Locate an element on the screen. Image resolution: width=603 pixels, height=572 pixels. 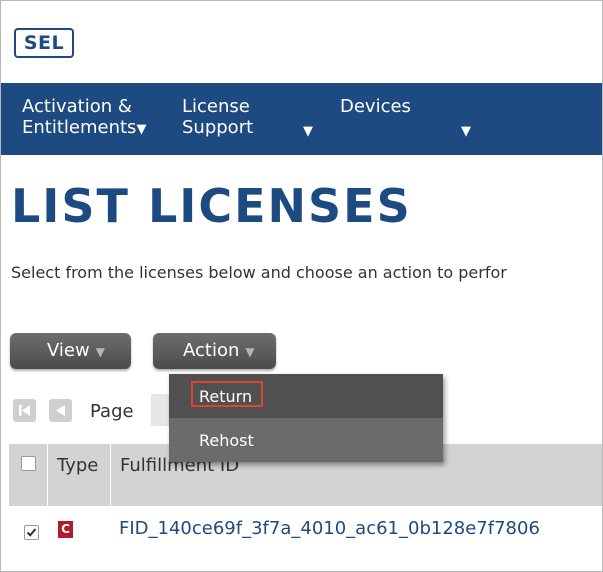
nav-item-label-line2: Support is located at coordinates (218, 127).